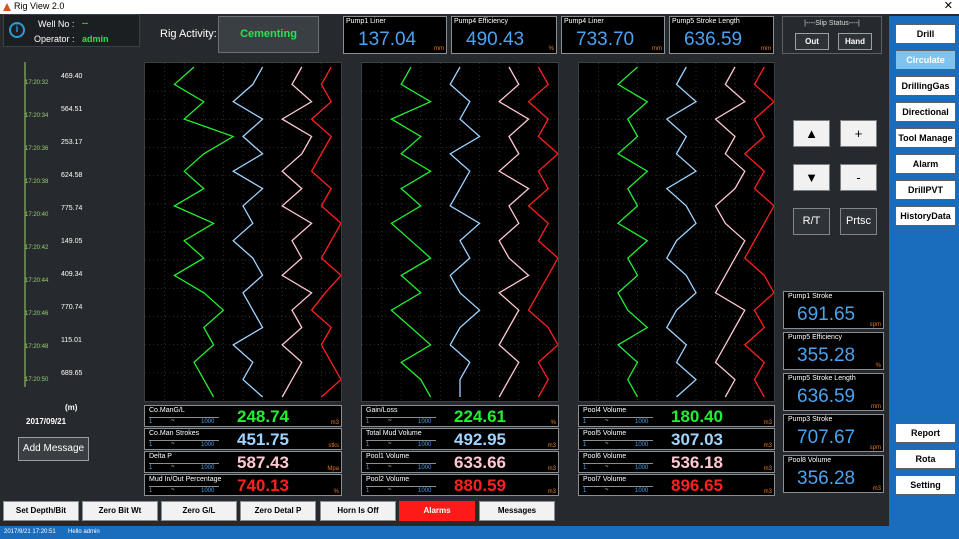 The image size is (959, 539). I want to click on time-tick-label: 17:20:40, so click(37, 215).